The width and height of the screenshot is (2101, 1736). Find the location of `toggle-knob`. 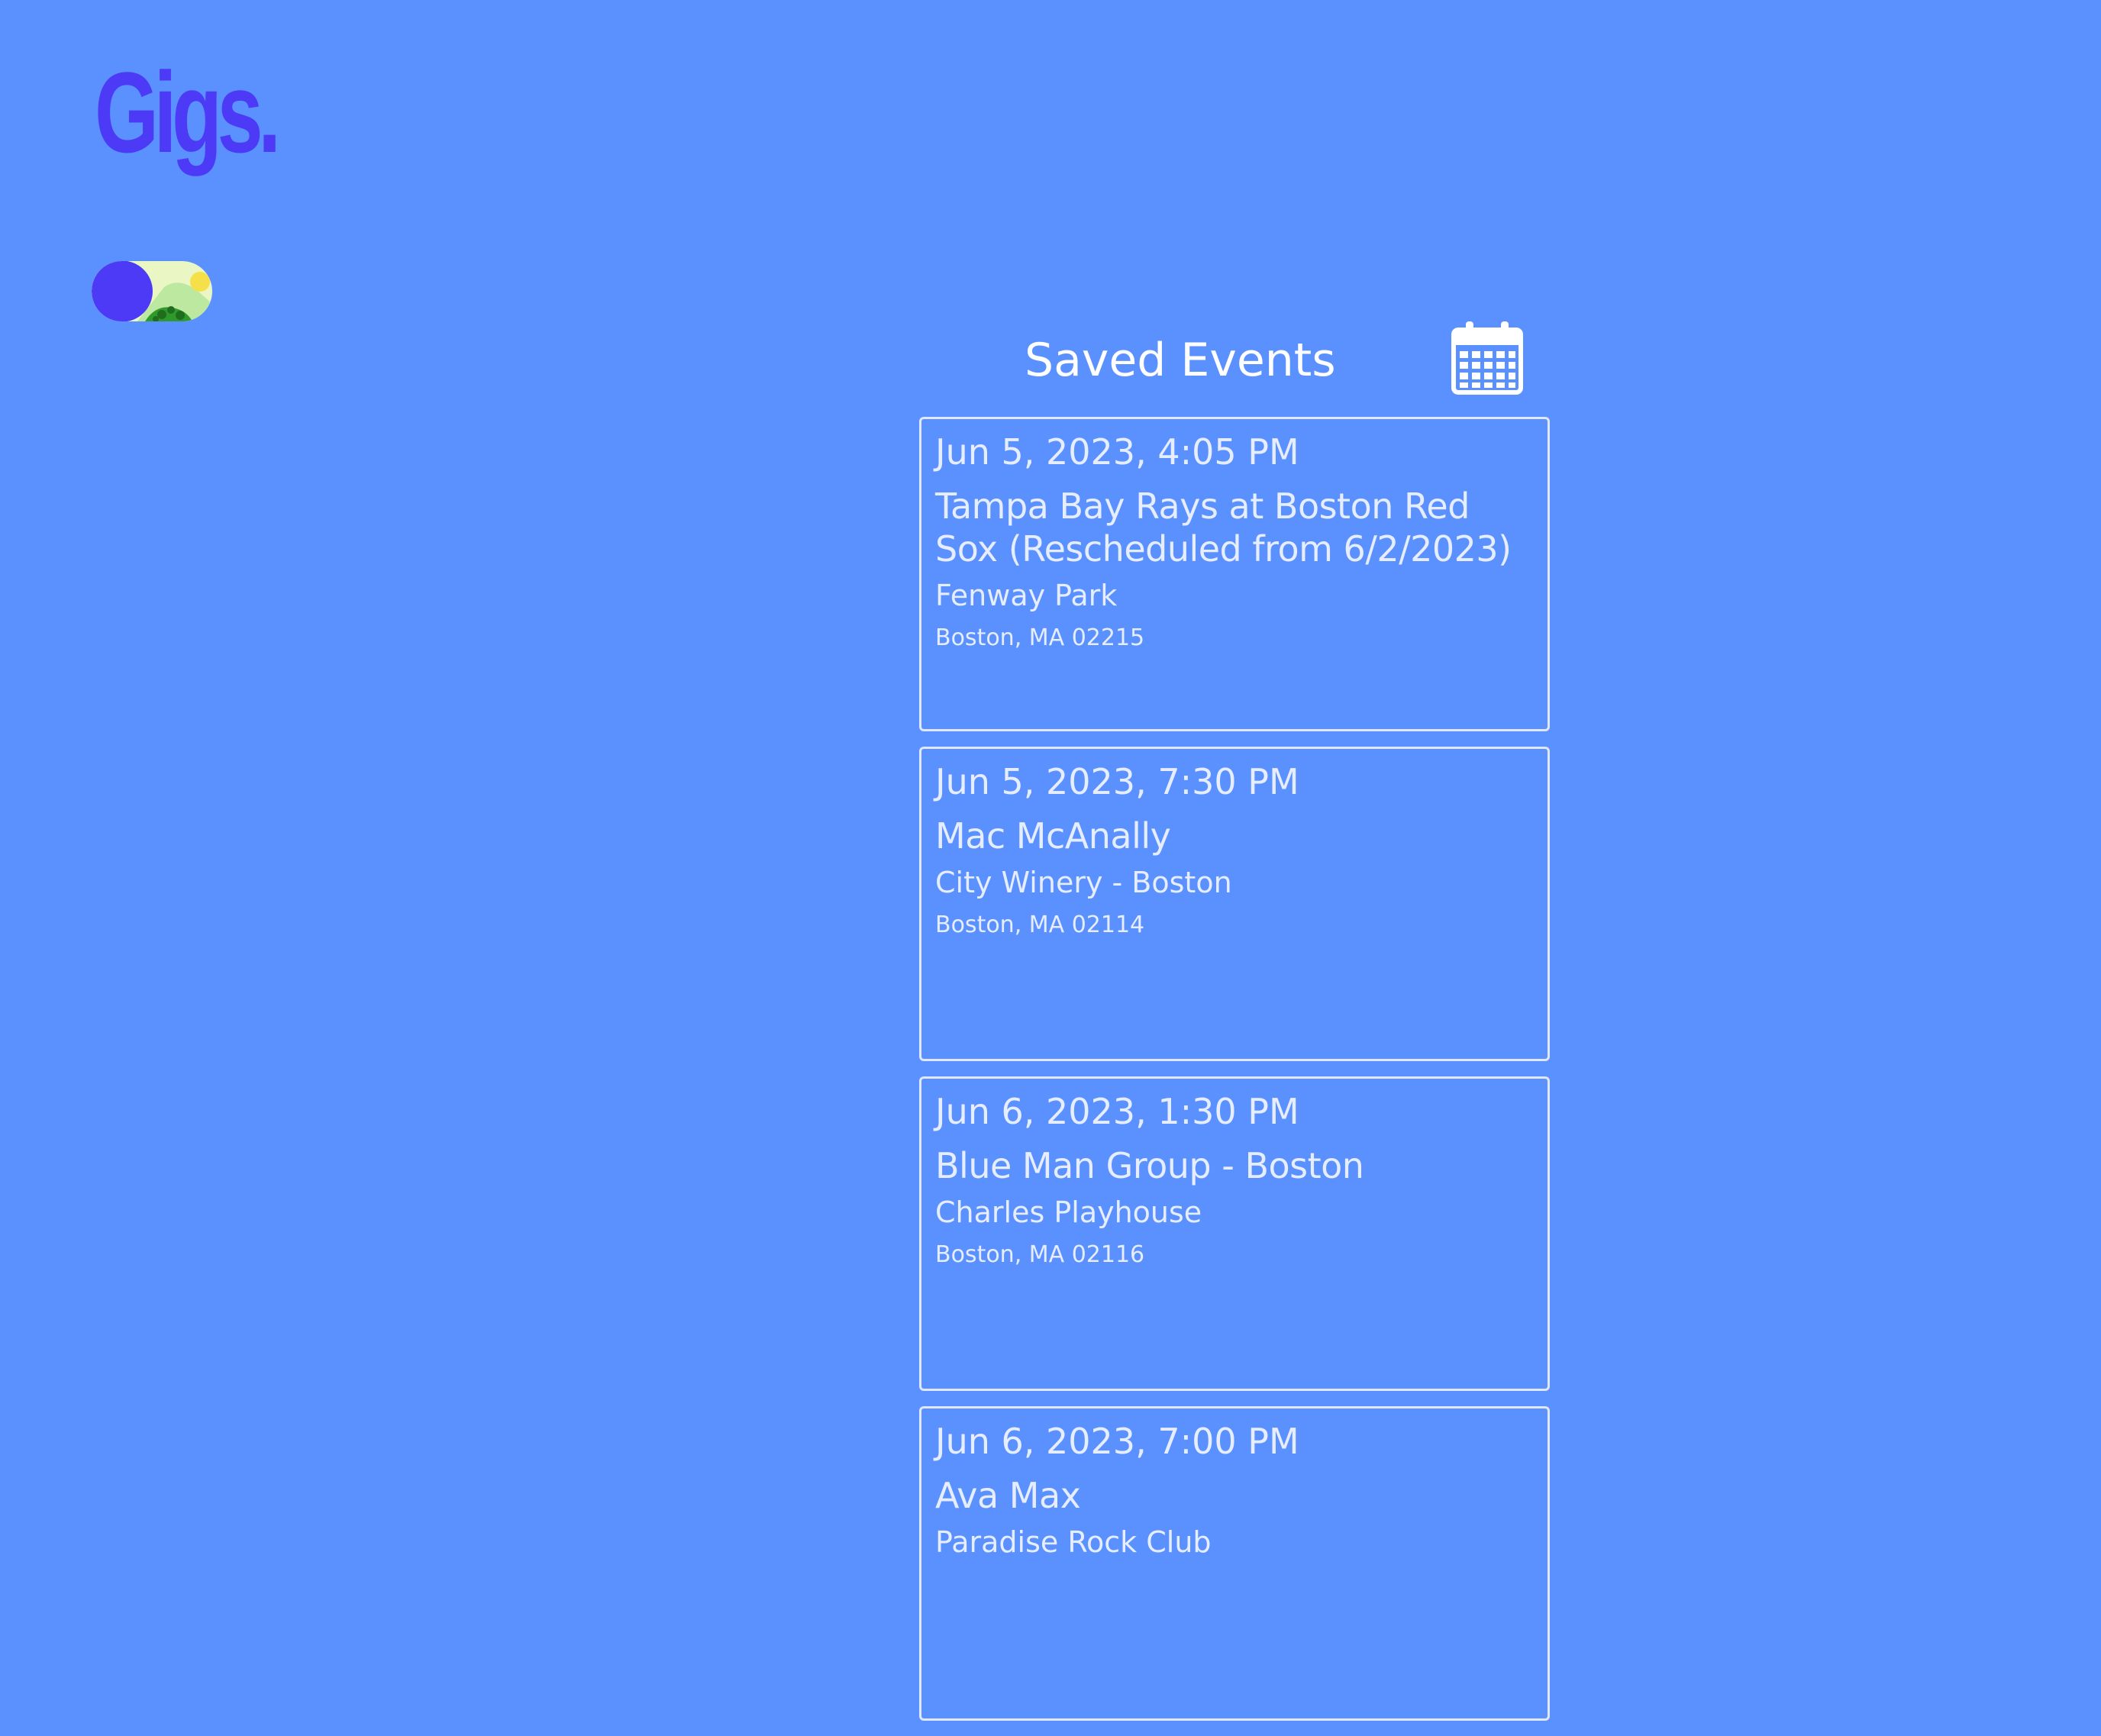

toggle-knob is located at coordinates (122, 291).